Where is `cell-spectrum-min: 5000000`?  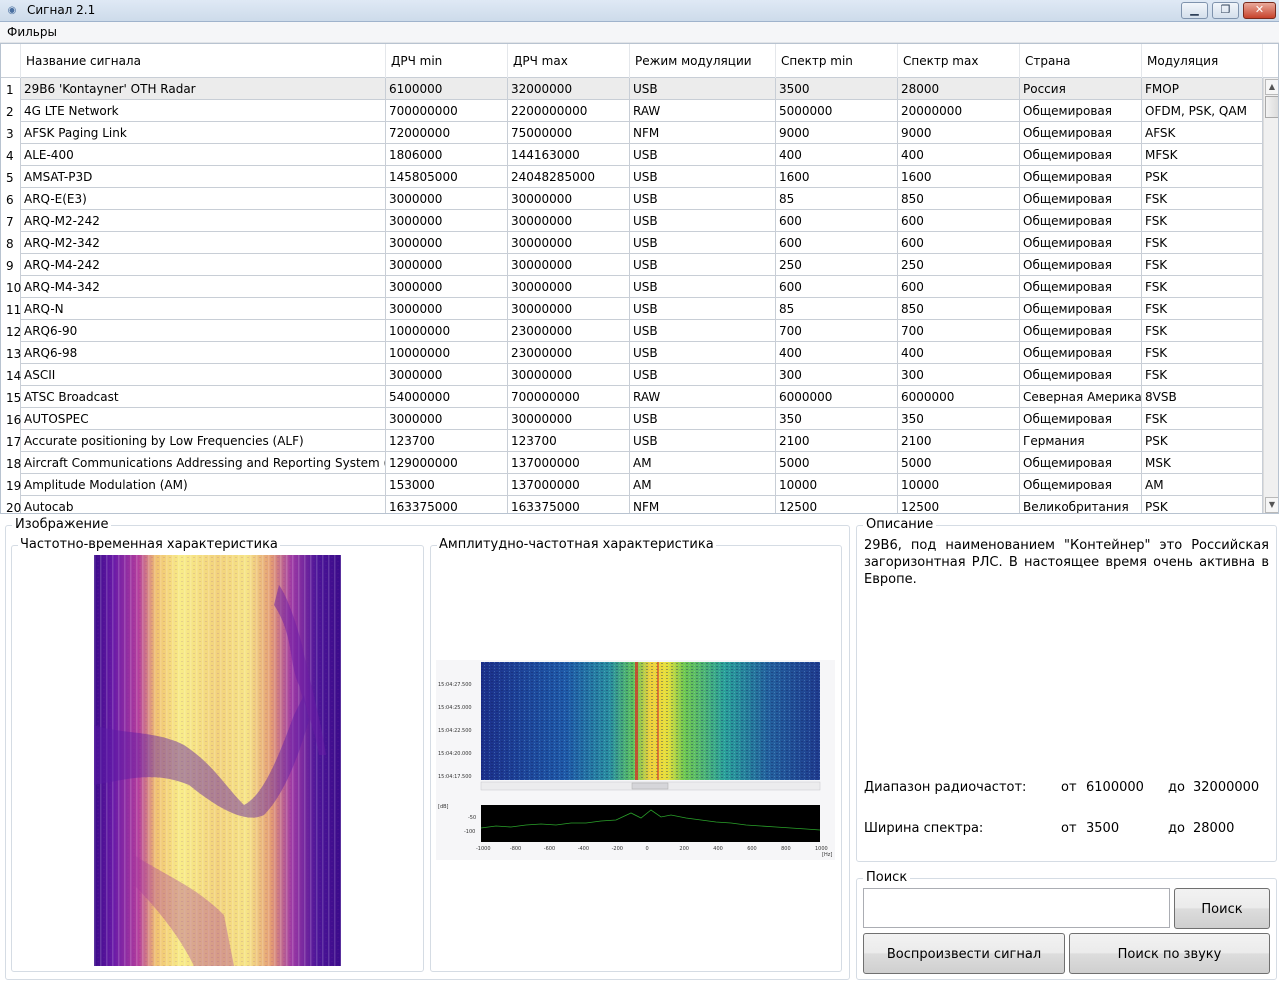 cell-spectrum-min: 5000000 is located at coordinates (837, 111).